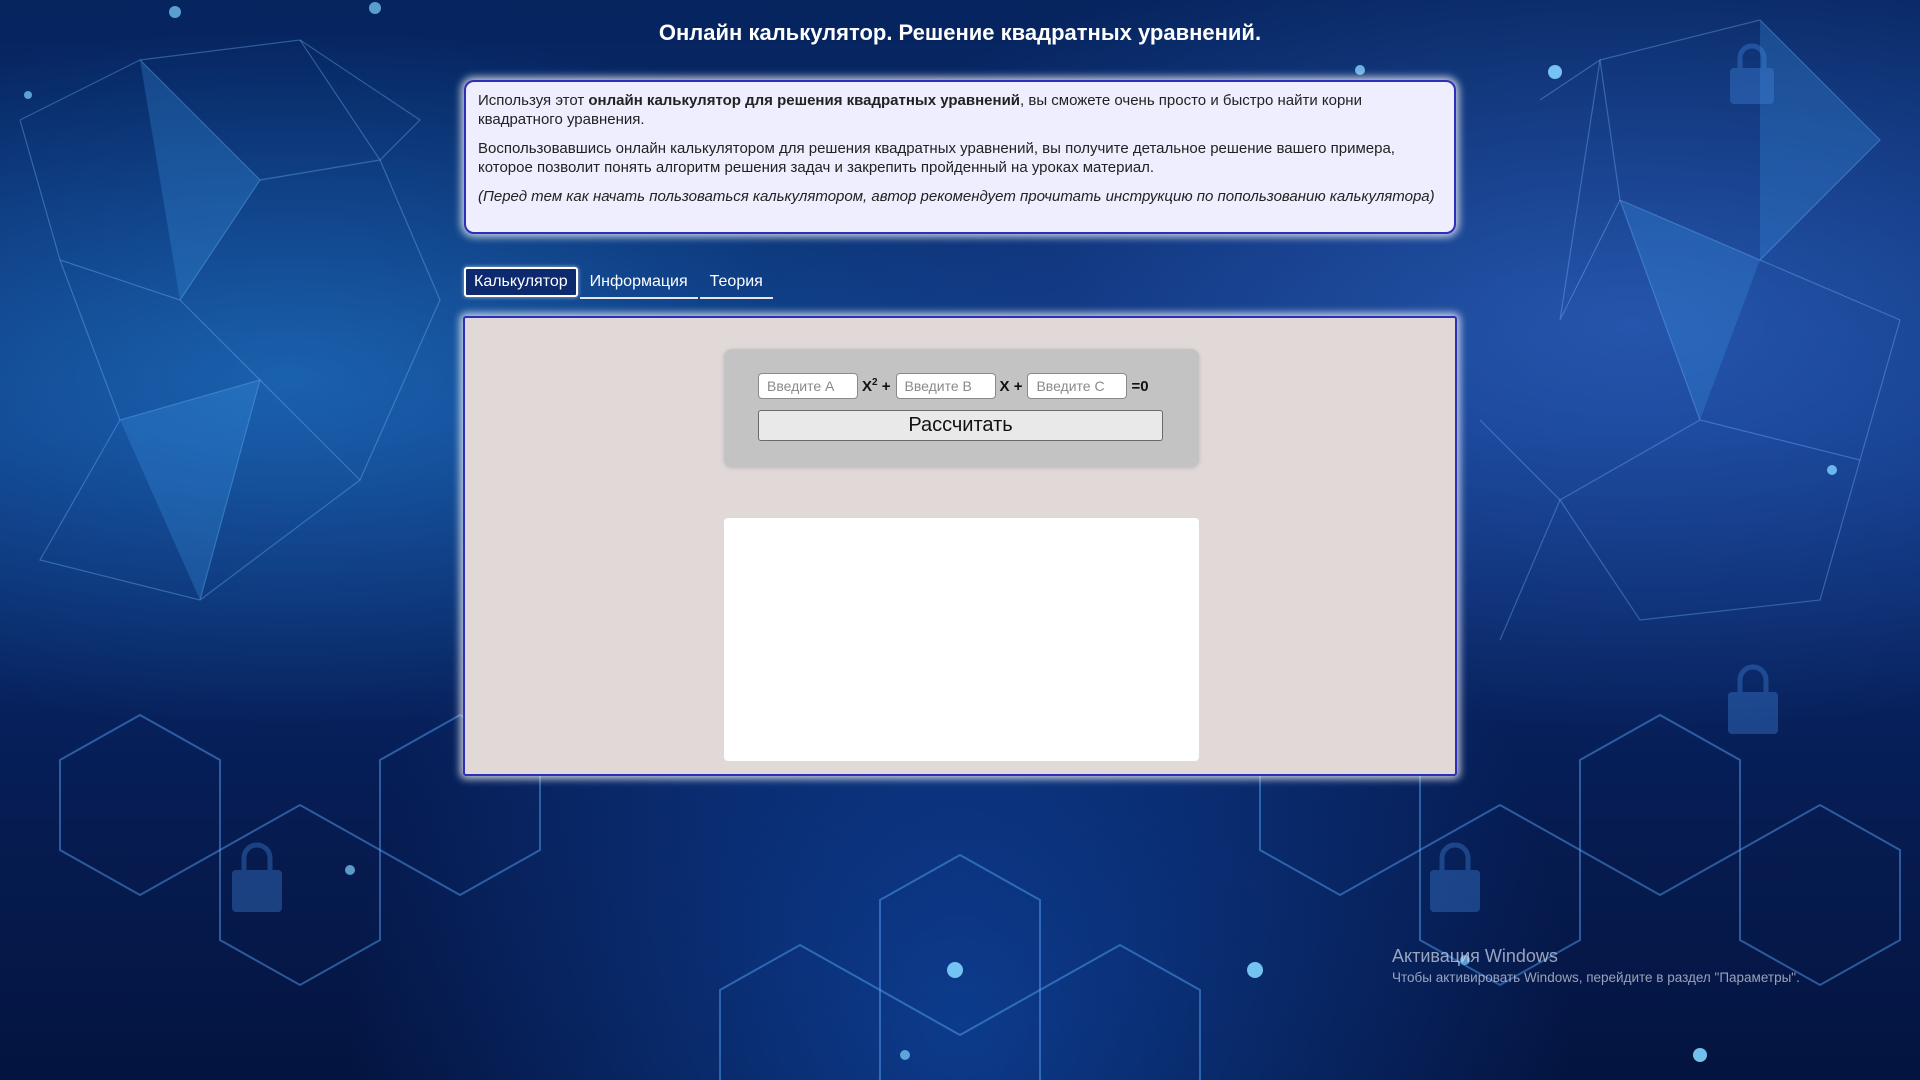  I want to click on tab-information: Информация, so click(638, 283).